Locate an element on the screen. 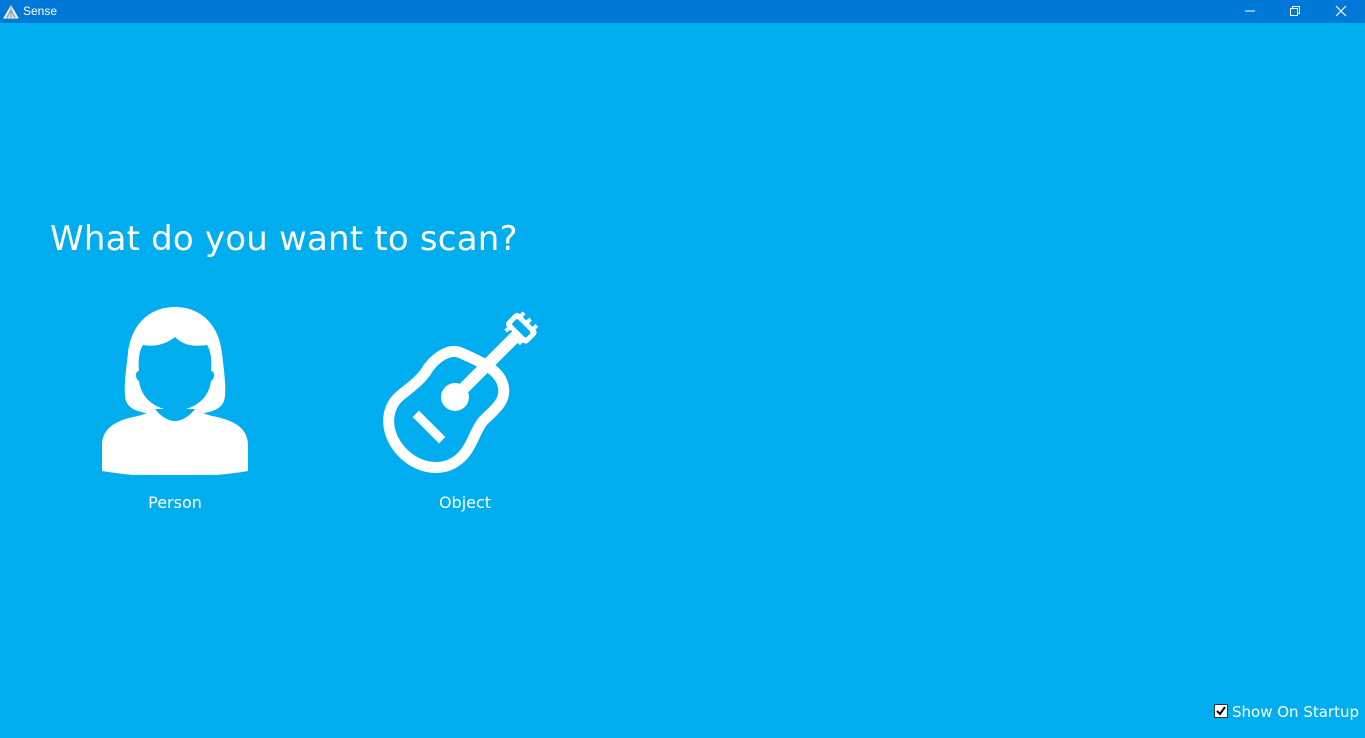 The width and height of the screenshot is (1365, 738). scan-object-option: Object is located at coordinates (465, 415).